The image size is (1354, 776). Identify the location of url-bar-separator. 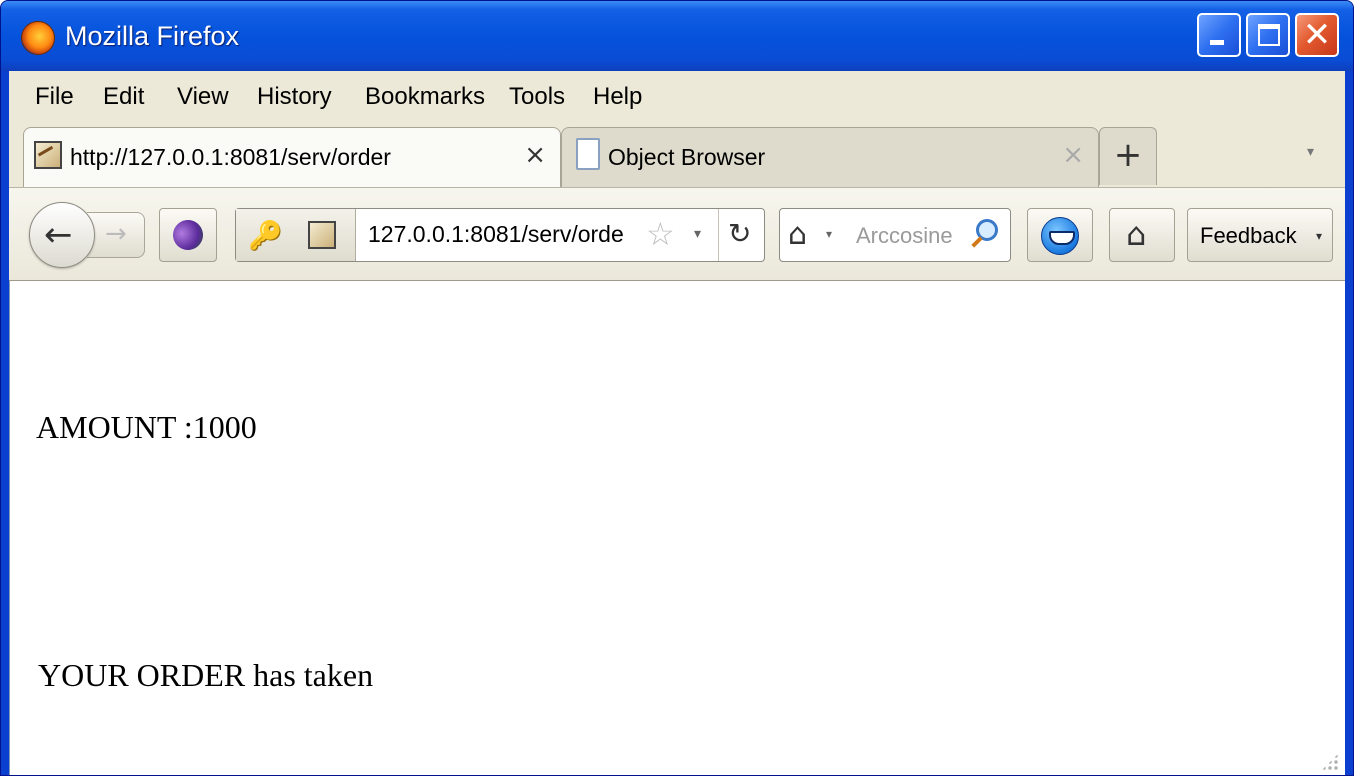
(718, 235).